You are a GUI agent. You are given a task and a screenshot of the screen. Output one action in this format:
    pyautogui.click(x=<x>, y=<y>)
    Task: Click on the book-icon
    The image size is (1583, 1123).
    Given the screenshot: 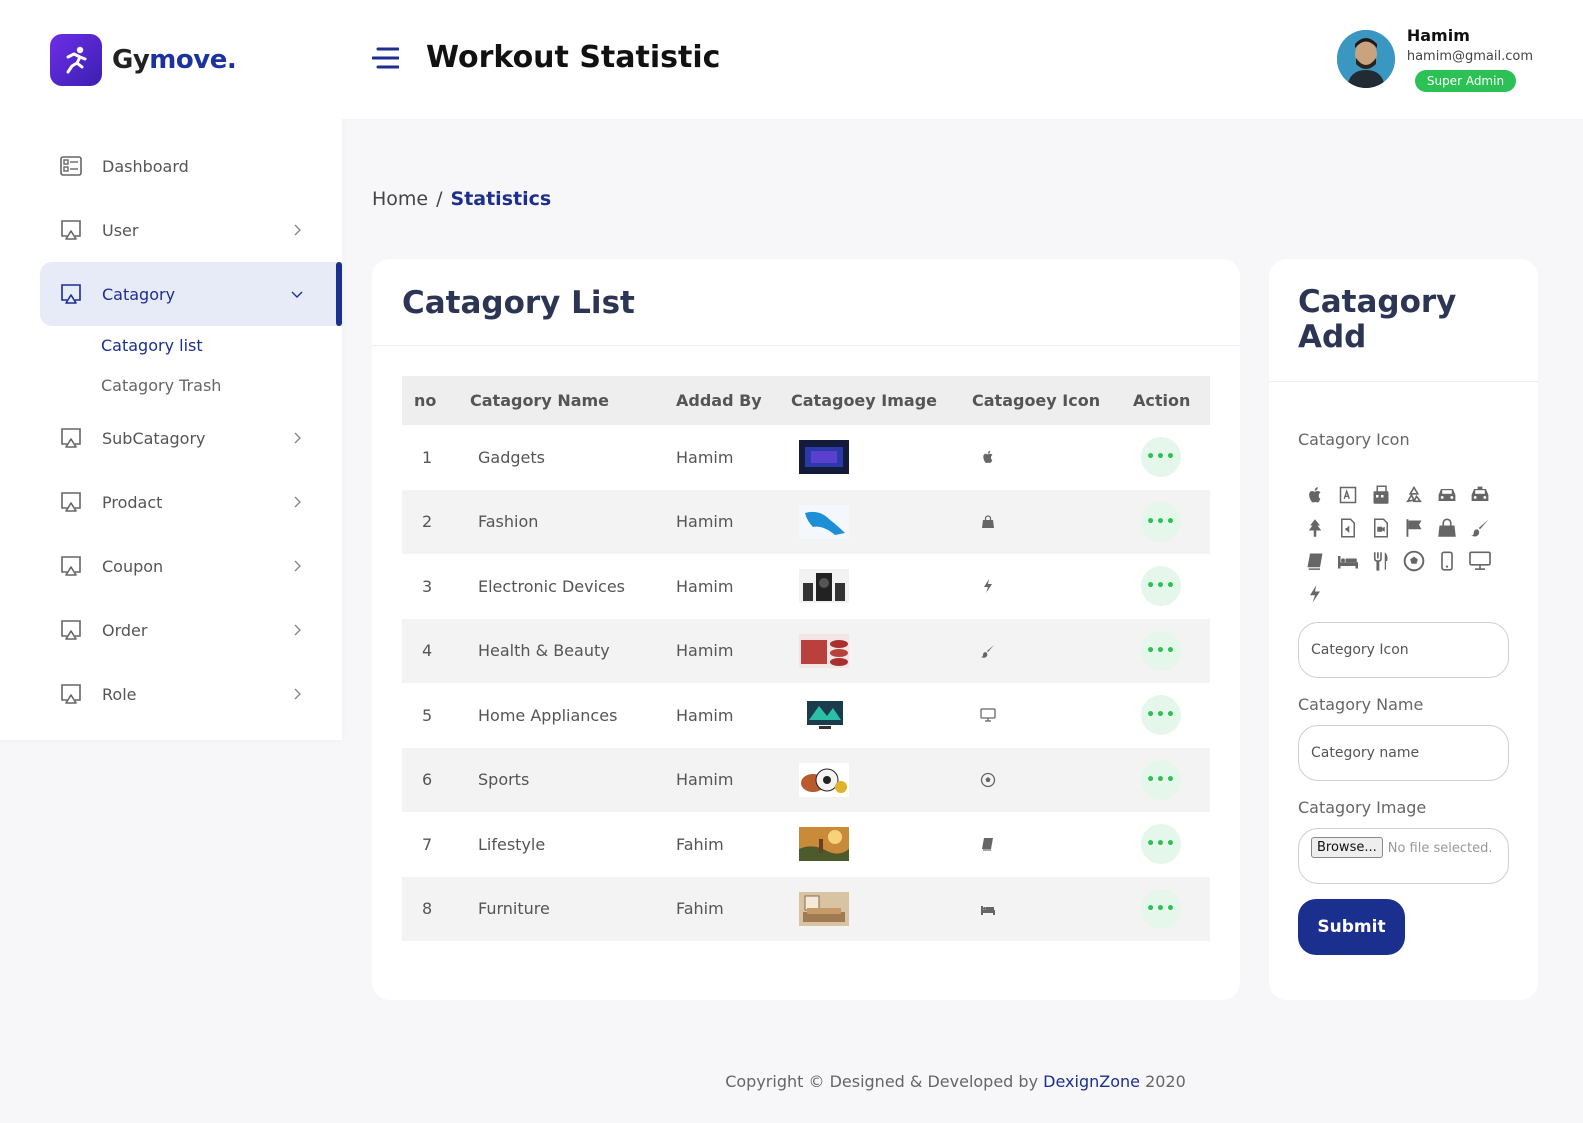 What is the action you would take?
    pyautogui.click(x=1314, y=560)
    